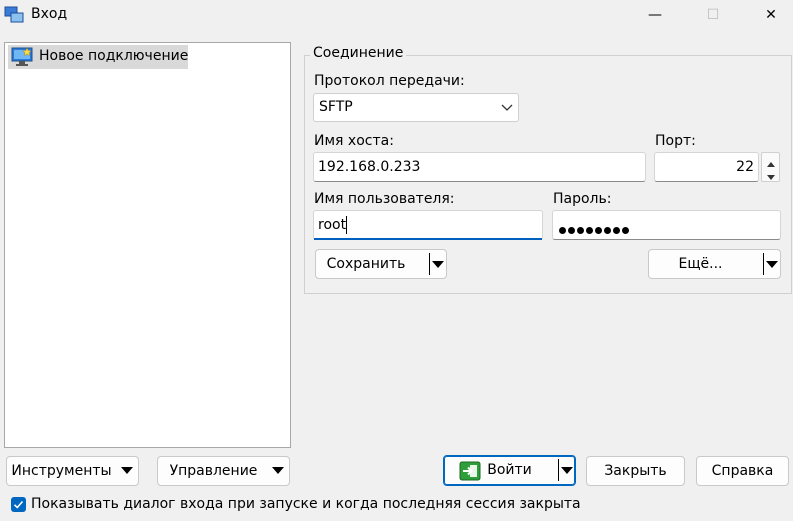 The width and height of the screenshot is (793, 521). What do you see at coordinates (771, 178) in the screenshot?
I see `stepper-down-icon` at bounding box center [771, 178].